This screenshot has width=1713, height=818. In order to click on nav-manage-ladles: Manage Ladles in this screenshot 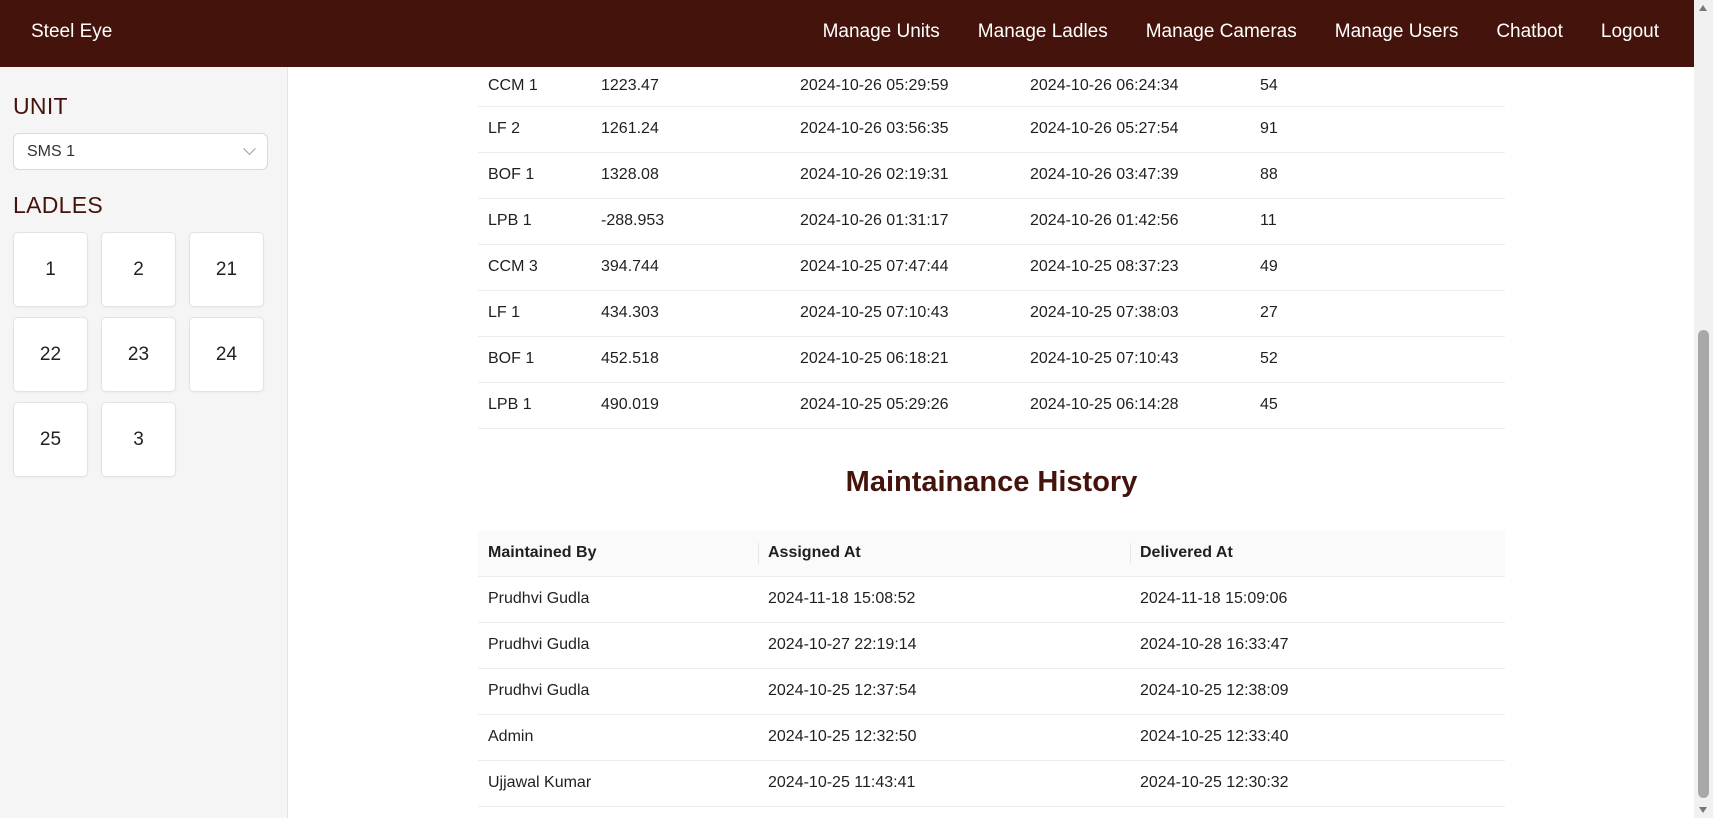, I will do `click(1043, 32)`.